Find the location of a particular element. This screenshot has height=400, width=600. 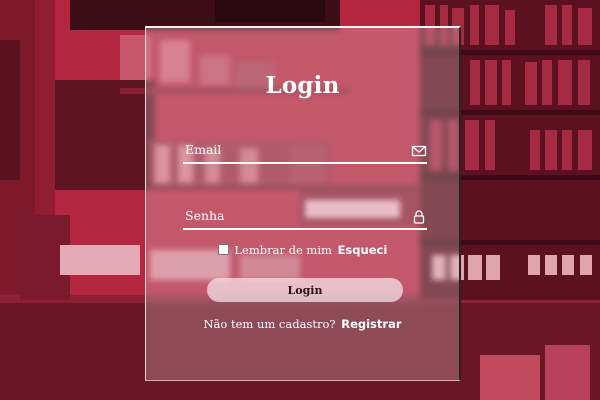

remember-row: Lembrar de mim Esqueci is located at coordinates (302, 250).